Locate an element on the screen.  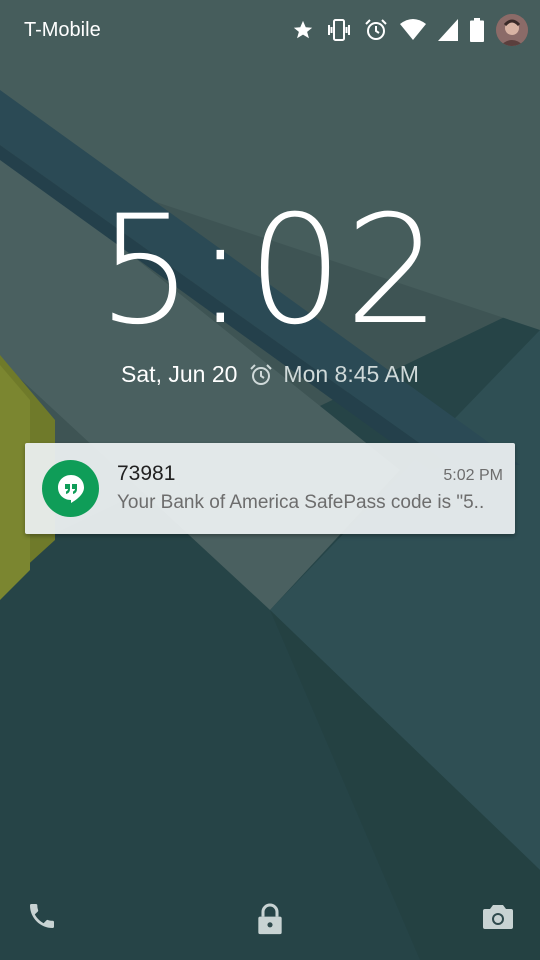
date-label: Sat, Jun 20 is located at coordinates (179, 374).